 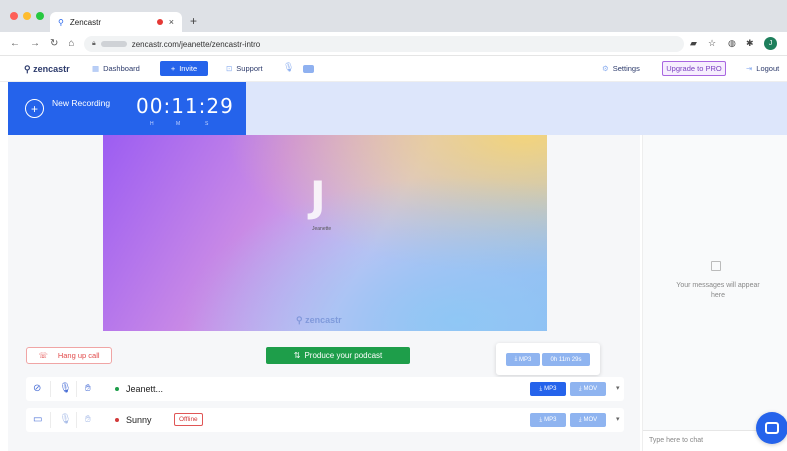 I want to click on home-icon: ⌂, so click(x=71, y=43).